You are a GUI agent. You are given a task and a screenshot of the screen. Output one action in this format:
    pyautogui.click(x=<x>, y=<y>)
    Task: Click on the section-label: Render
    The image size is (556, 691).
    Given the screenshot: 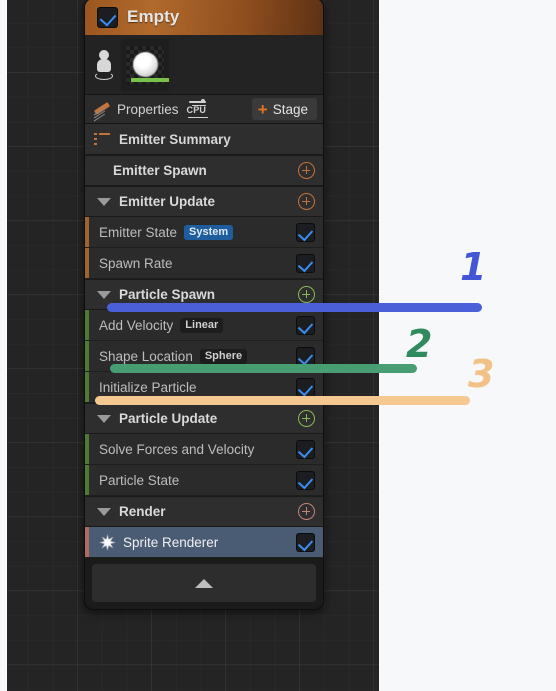 What is the action you would take?
    pyautogui.click(x=142, y=511)
    